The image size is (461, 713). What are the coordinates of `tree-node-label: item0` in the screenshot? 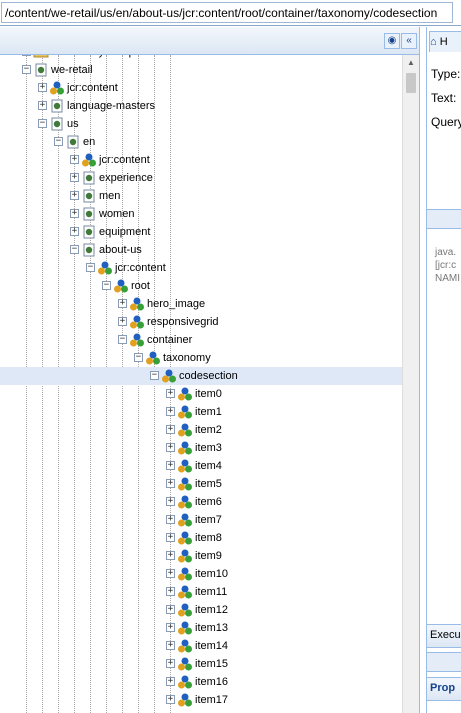 It's located at (208, 394).